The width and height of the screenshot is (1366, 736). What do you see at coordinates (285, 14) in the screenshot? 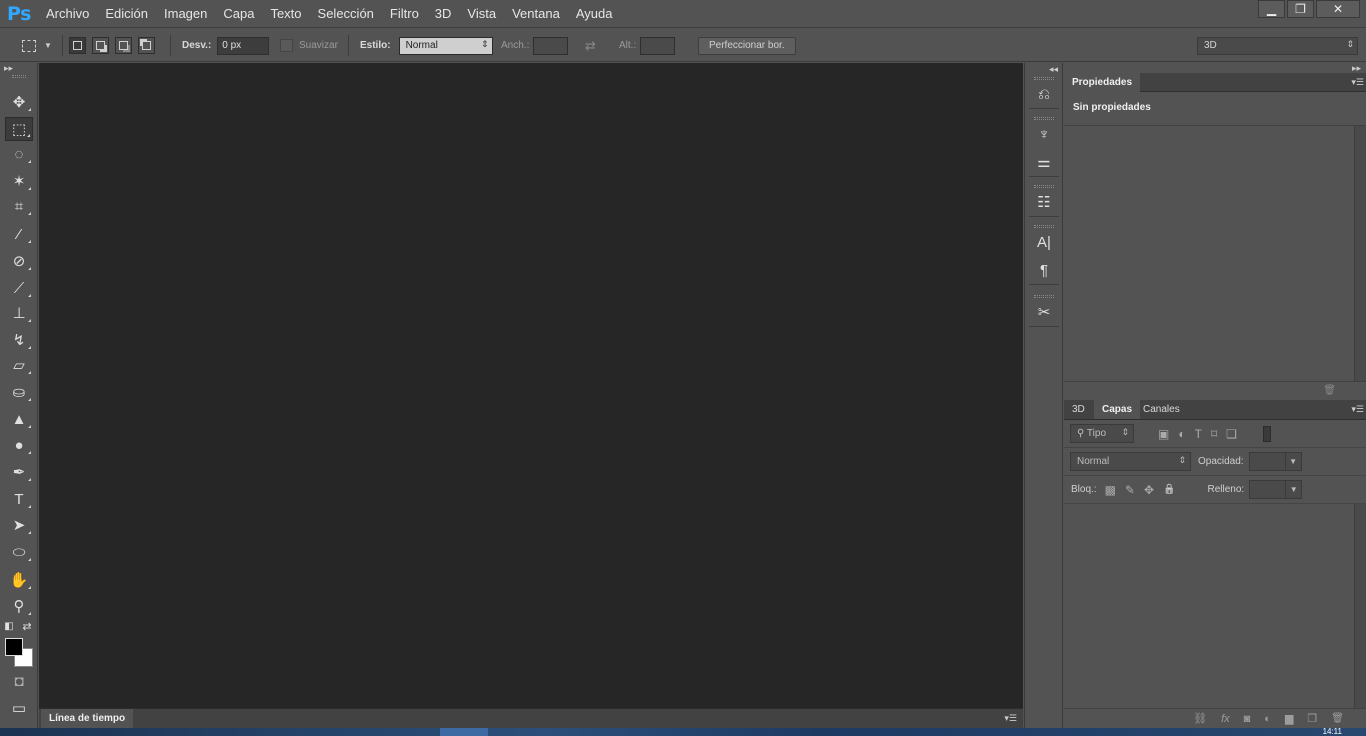
I see `menu-texto: Texto` at bounding box center [285, 14].